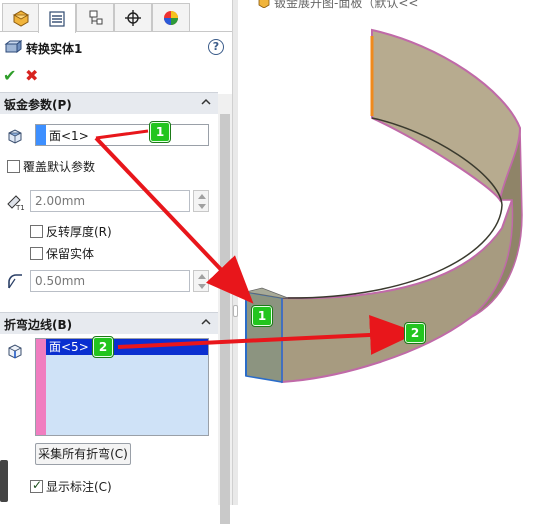 The width and height of the screenshot is (536, 524). Describe the element at coordinates (20, 208) in the screenshot. I see `svg-text: T1` at that location.